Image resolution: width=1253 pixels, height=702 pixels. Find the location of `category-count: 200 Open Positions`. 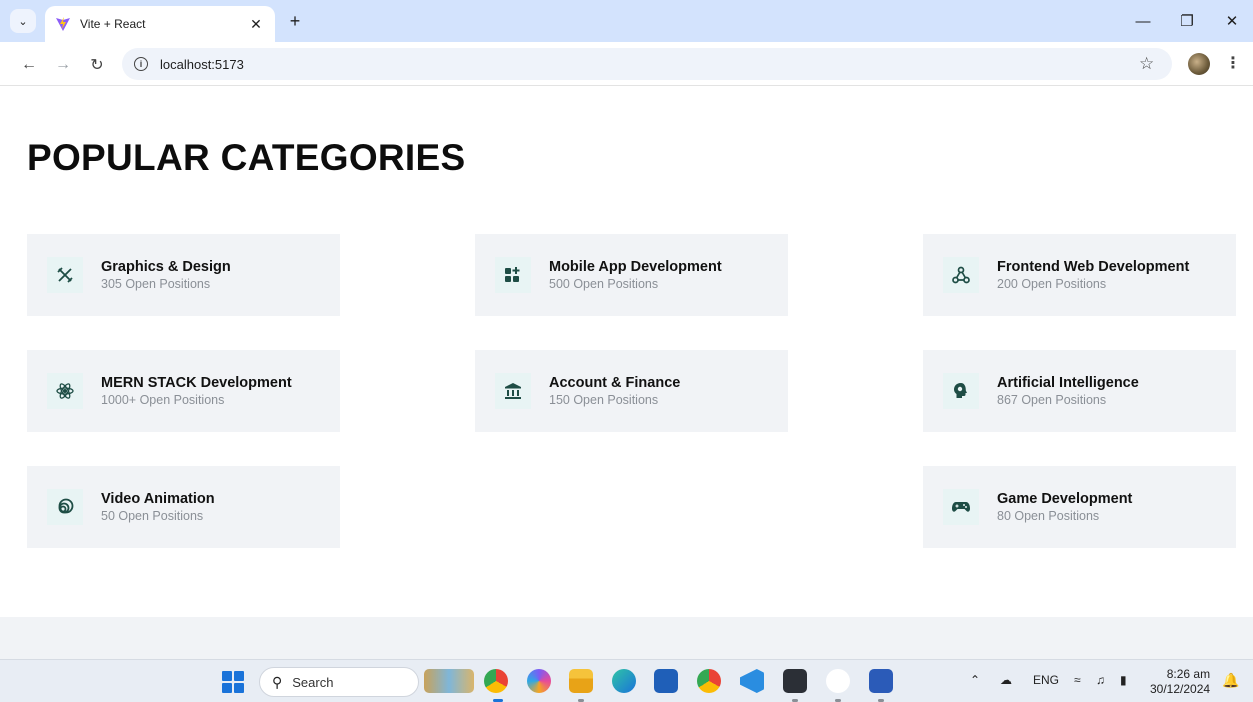

category-count: 200 Open Positions is located at coordinates (1052, 283).